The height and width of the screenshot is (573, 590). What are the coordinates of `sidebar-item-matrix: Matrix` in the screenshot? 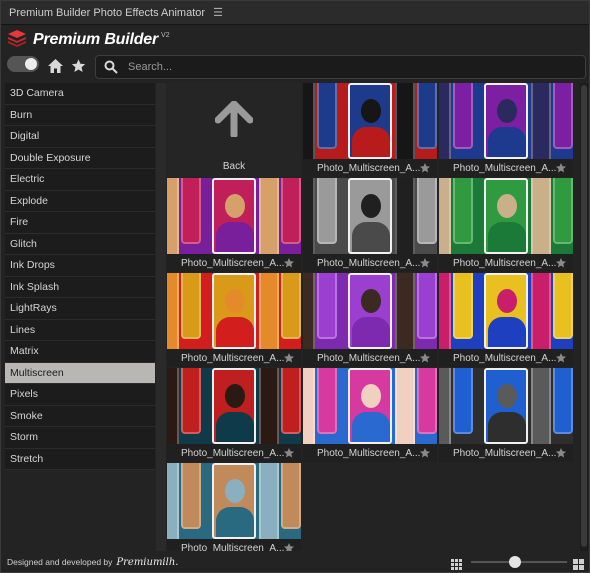 It's located at (80, 352).